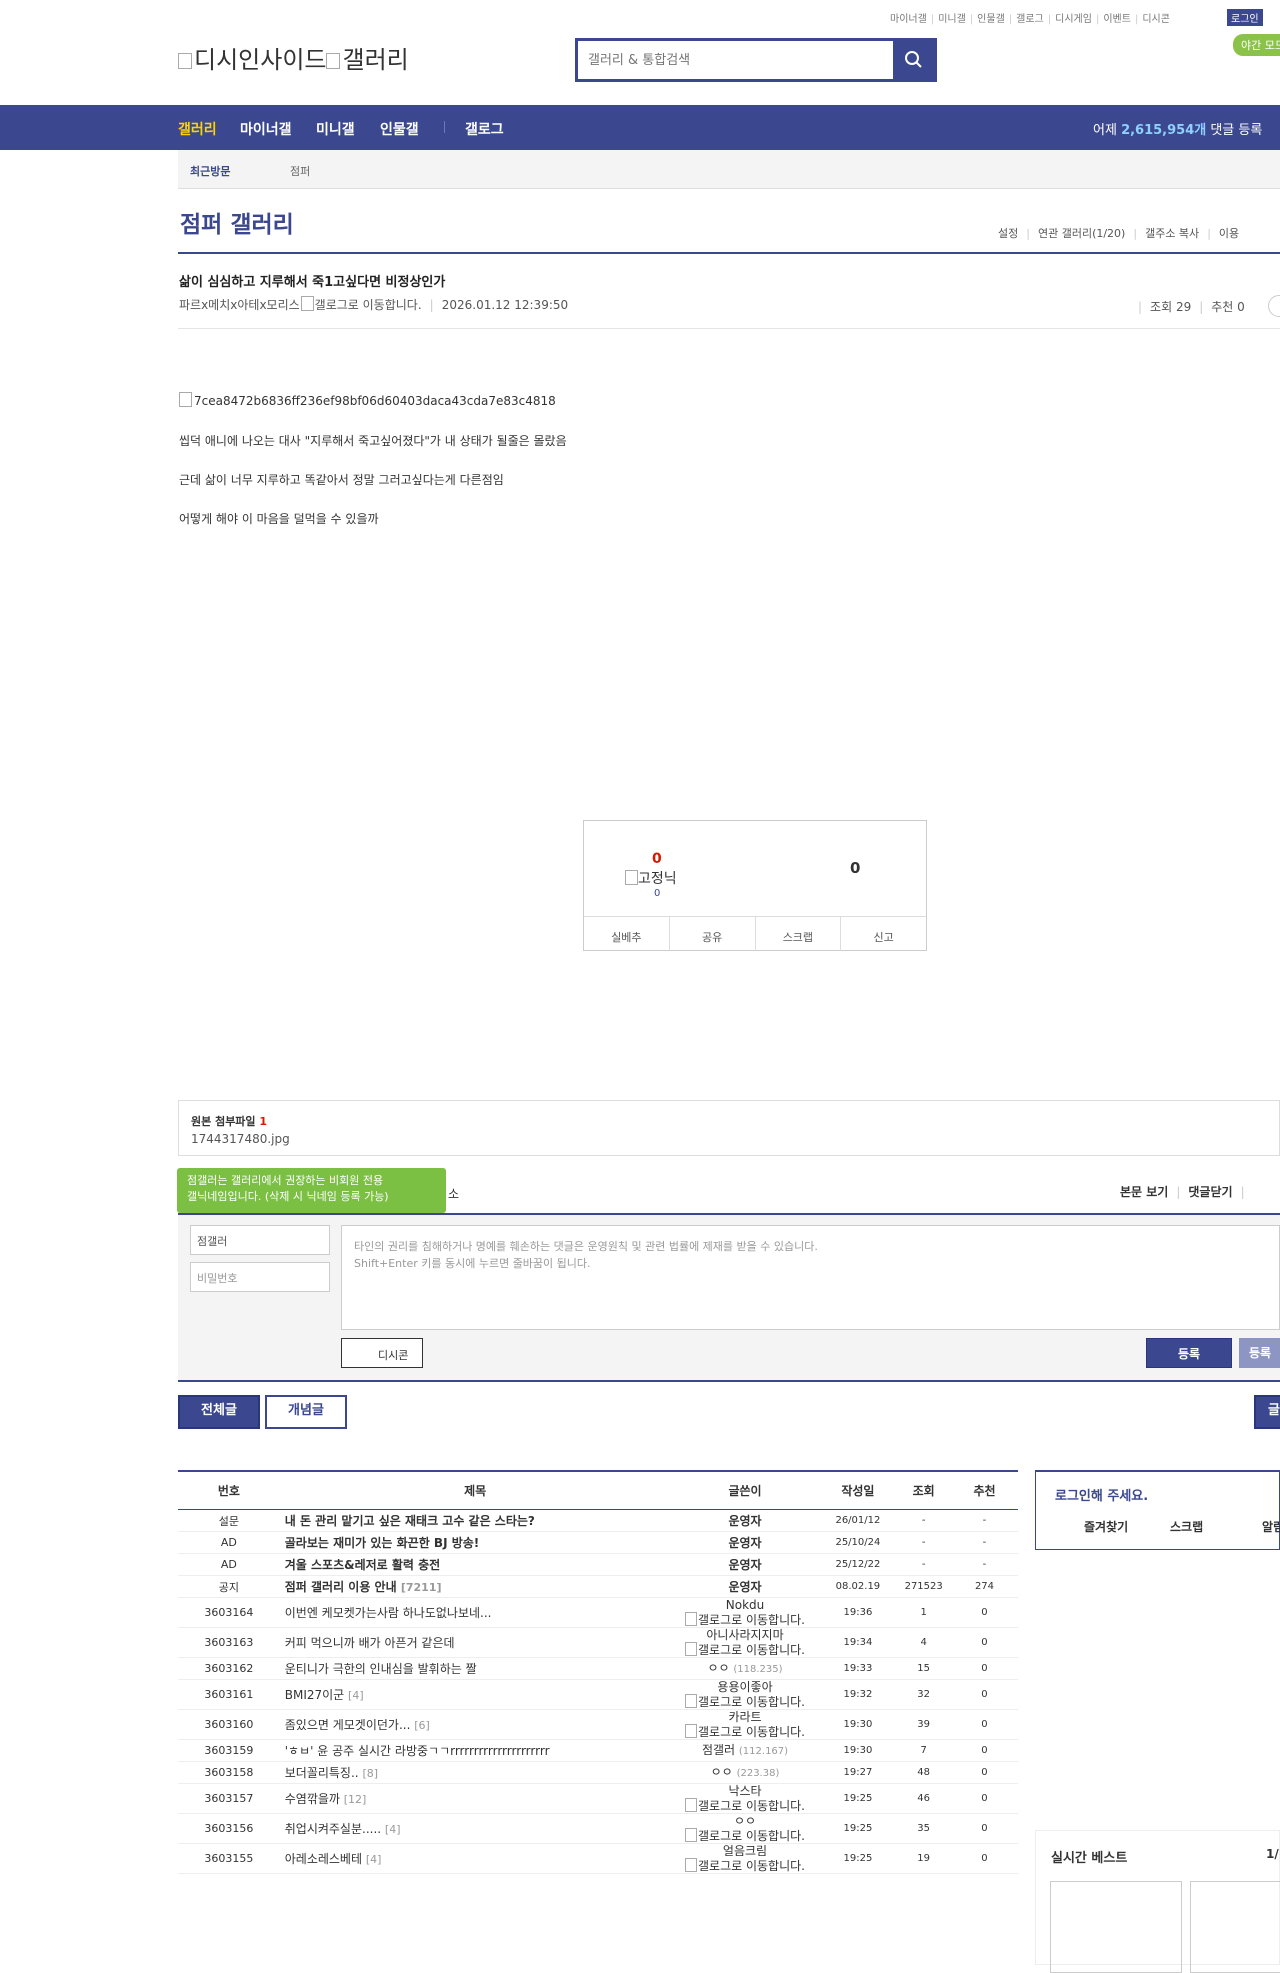  I want to click on row-comment-count: [8], so click(370, 1773).